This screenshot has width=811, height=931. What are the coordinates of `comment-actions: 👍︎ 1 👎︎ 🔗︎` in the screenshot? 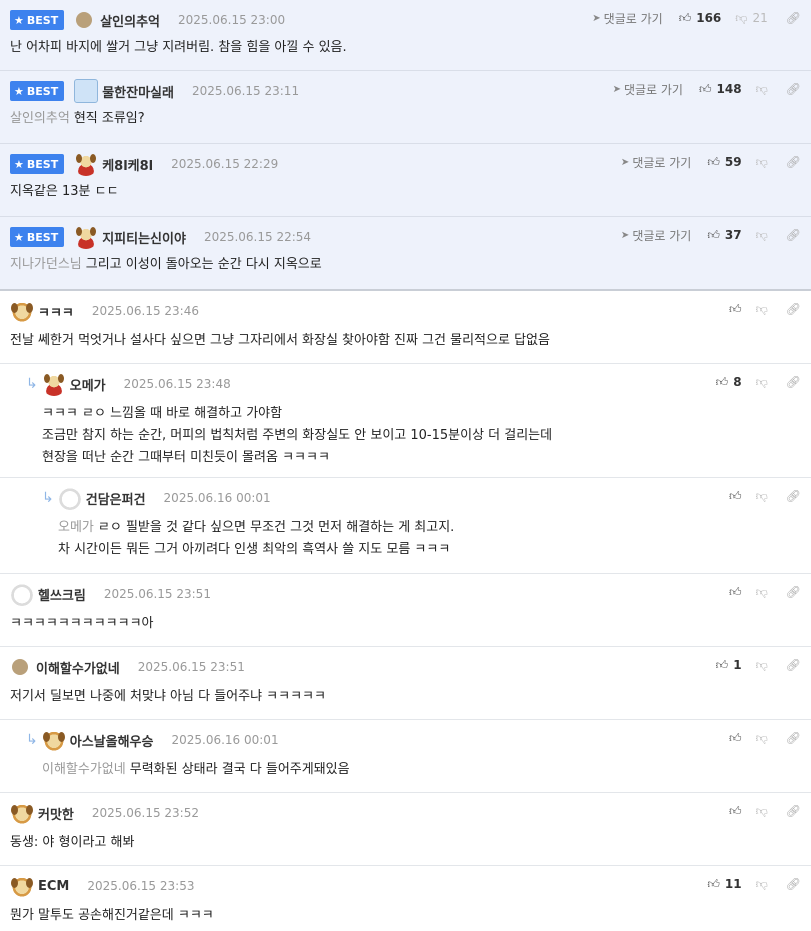 It's located at (758, 665).